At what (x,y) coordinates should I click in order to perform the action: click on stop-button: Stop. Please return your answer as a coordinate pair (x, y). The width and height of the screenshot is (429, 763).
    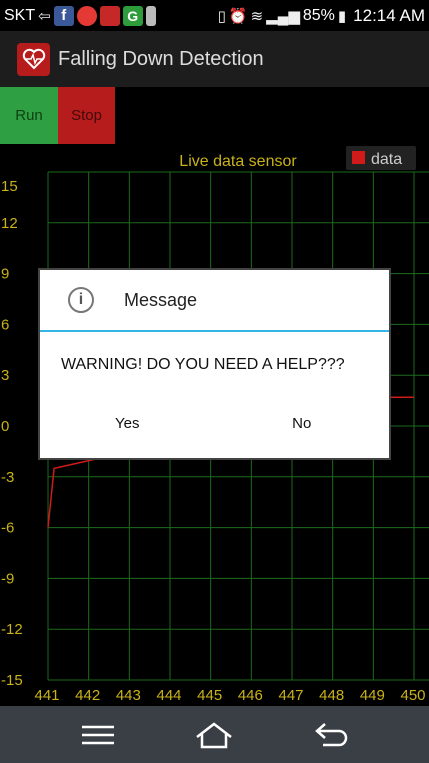
    Looking at the image, I should click on (86, 115).